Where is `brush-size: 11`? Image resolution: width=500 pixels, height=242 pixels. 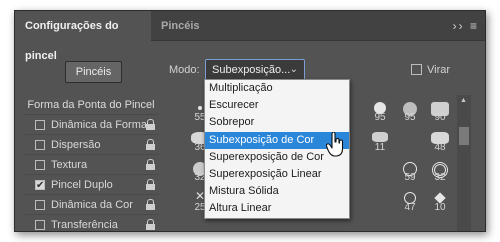
brush-size: 11 is located at coordinates (380, 147).